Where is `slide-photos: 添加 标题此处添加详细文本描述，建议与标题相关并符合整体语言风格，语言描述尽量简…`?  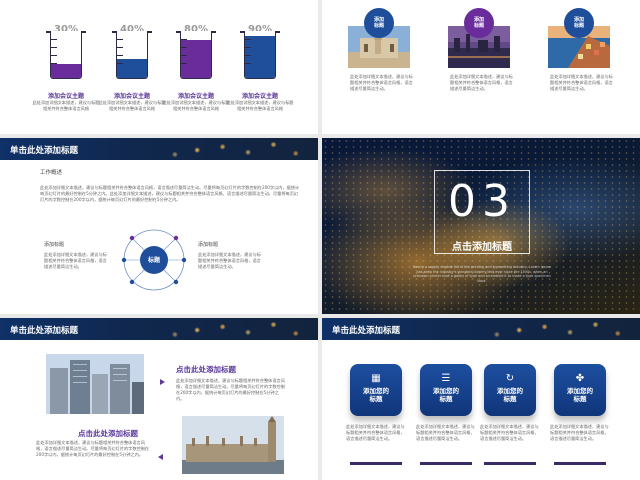
slide-photos: 添加 标题此处添加详细文本描述，建议与标题相关并符合整体语言风格，语言描述尽量简… is located at coordinates (481, 67).